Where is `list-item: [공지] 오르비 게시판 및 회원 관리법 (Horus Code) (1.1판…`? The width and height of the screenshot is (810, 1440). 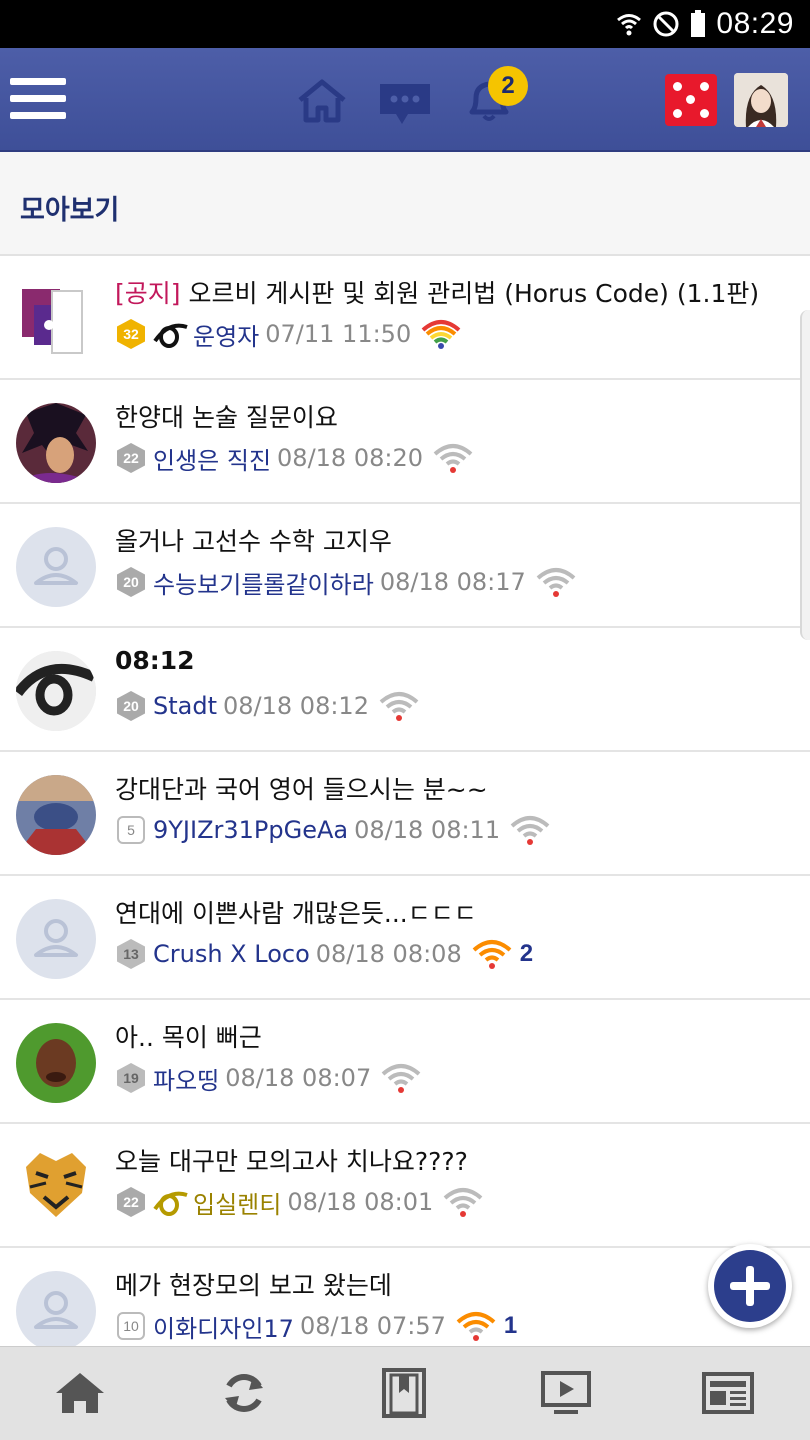
list-item: [공지] 오르비 게시판 및 회원 관리법 (Horus Code) (1.1판… is located at coordinates (405, 318).